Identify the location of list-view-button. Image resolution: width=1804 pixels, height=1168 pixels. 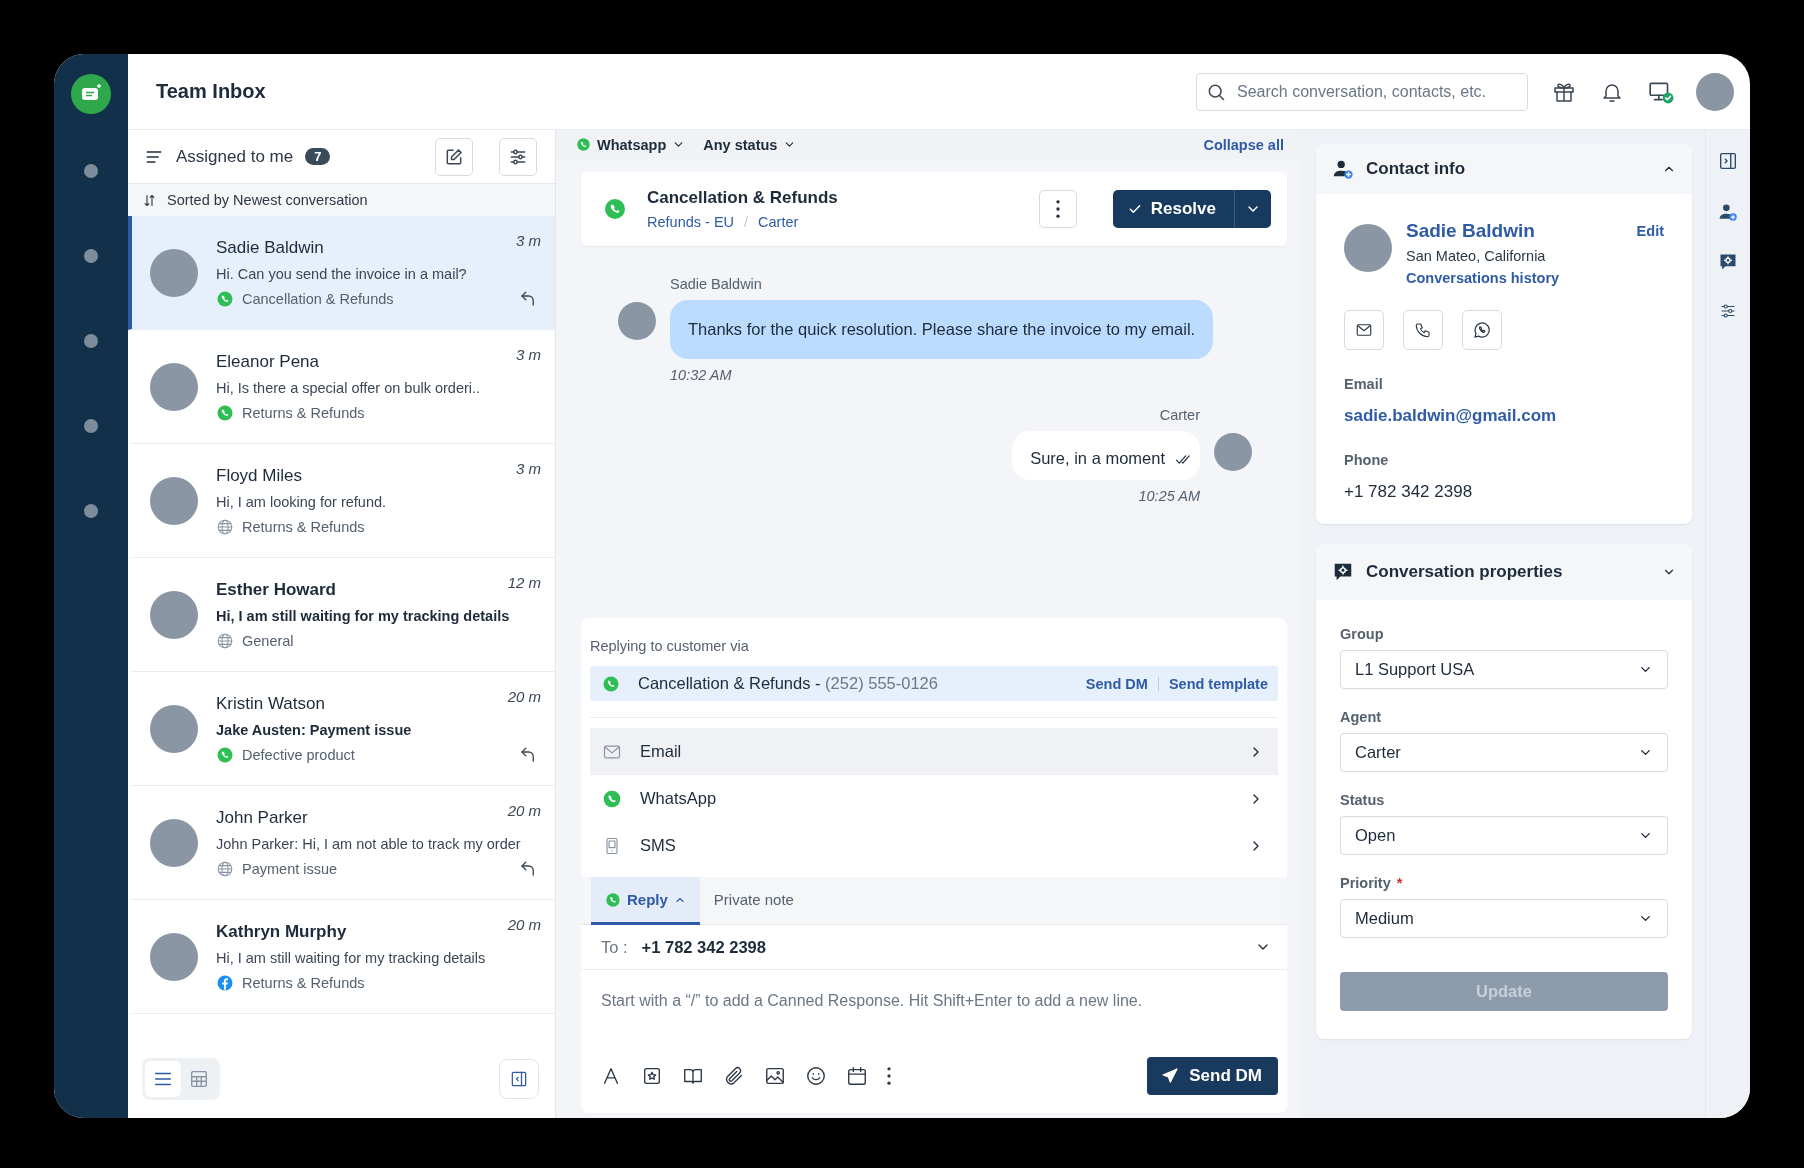
(163, 1079).